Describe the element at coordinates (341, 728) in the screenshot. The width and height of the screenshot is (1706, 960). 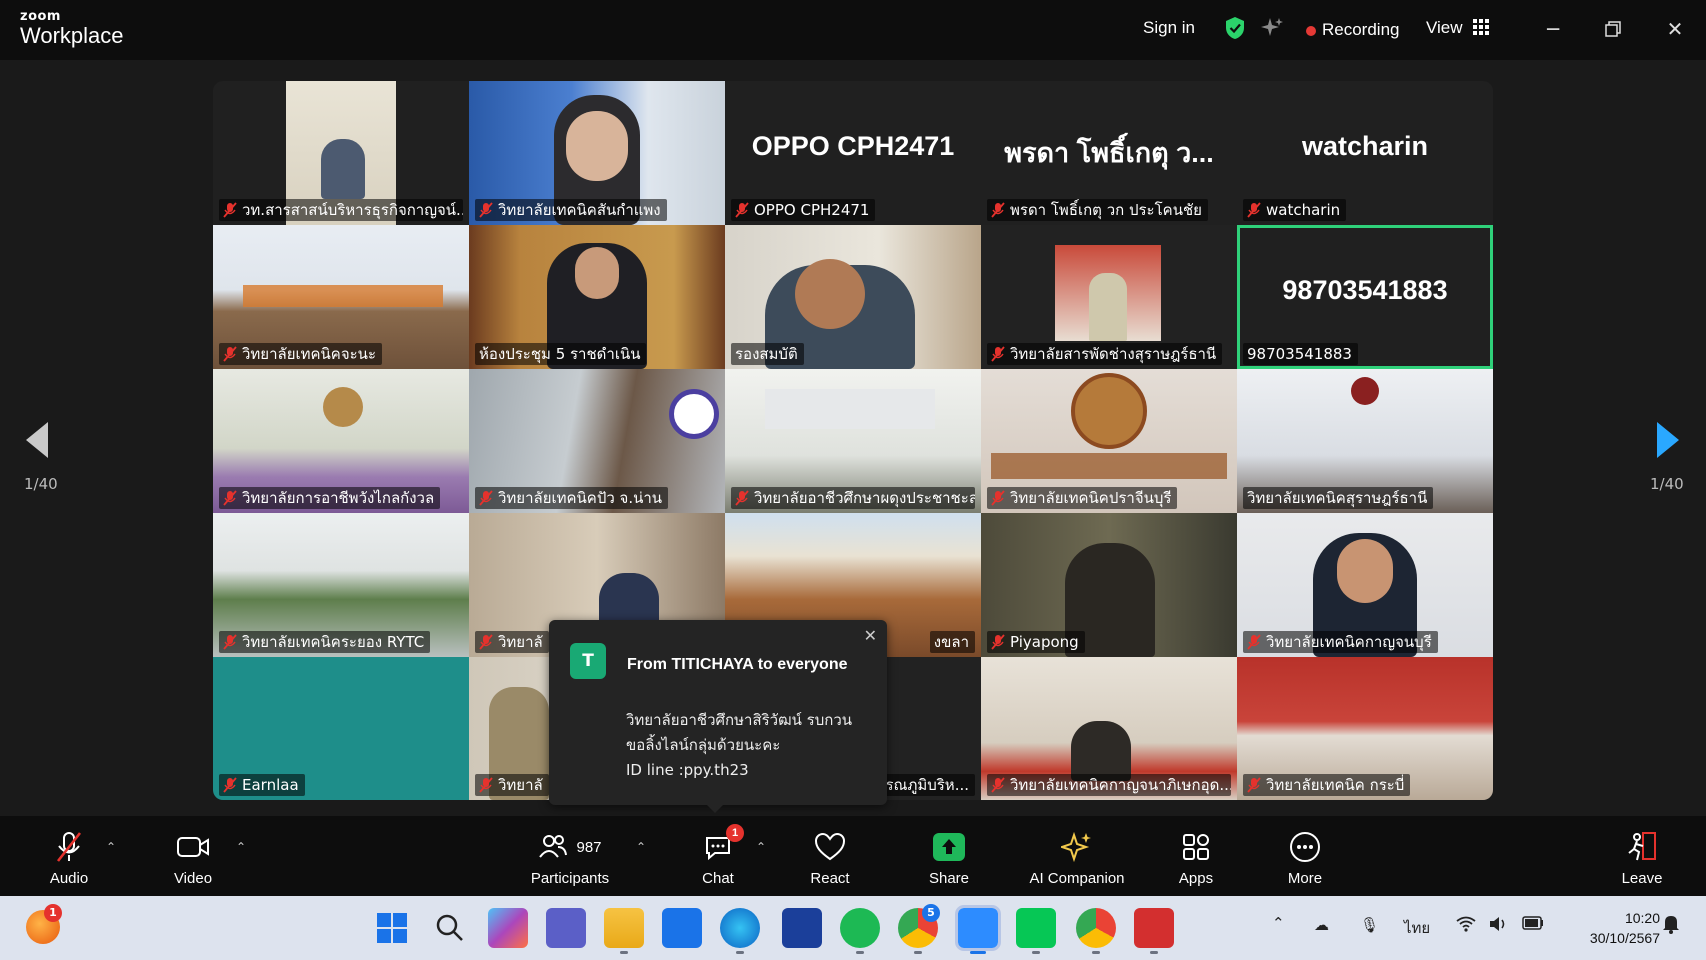
I see `participant-tile: Earnlaa` at that location.